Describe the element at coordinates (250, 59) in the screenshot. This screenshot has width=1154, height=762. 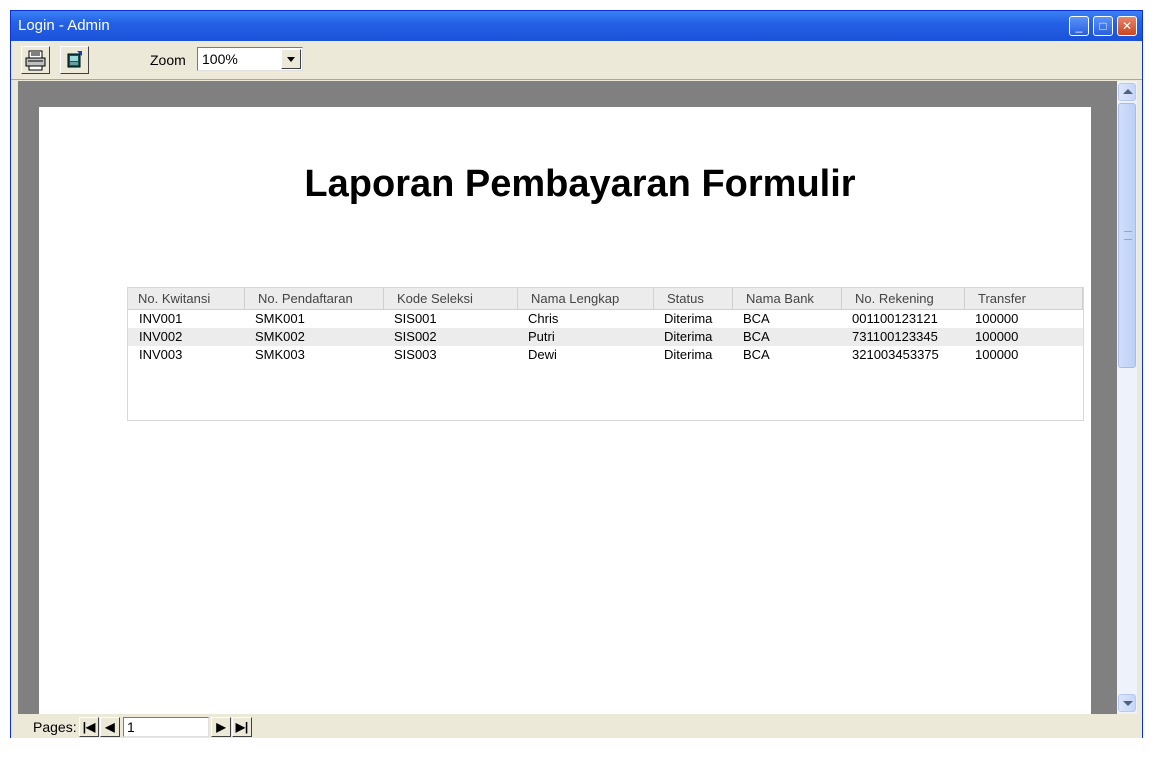
I see `zoom-select: 100%` at that location.